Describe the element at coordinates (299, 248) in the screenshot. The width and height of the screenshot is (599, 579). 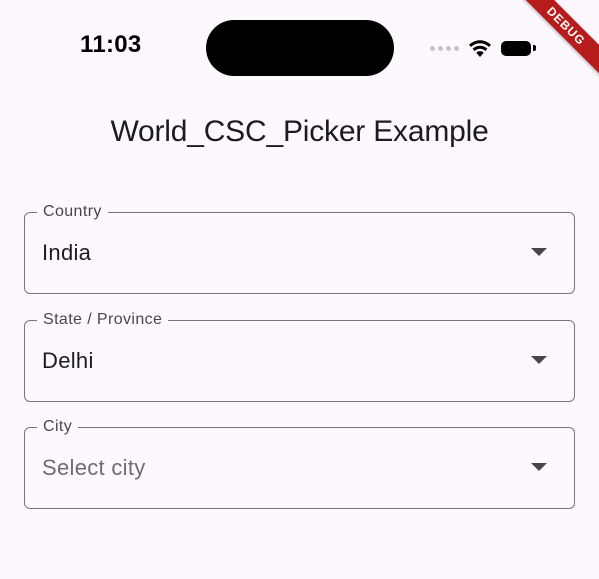
I see `country-dropdown: Country India` at that location.